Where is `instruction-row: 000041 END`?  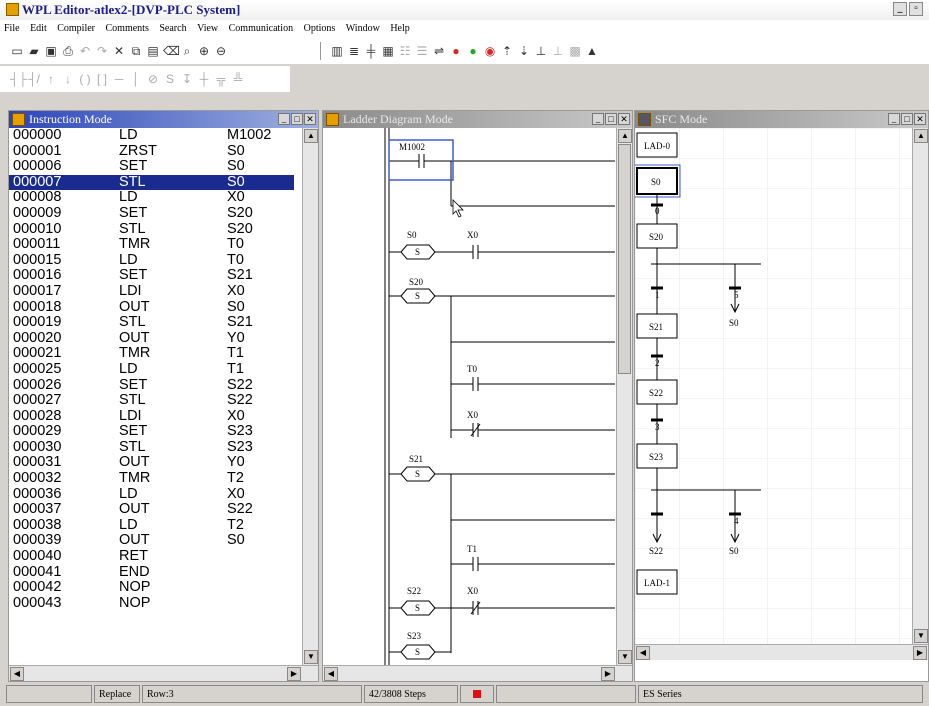
instruction-row: 000041 END is located at coordinates (151, 572).